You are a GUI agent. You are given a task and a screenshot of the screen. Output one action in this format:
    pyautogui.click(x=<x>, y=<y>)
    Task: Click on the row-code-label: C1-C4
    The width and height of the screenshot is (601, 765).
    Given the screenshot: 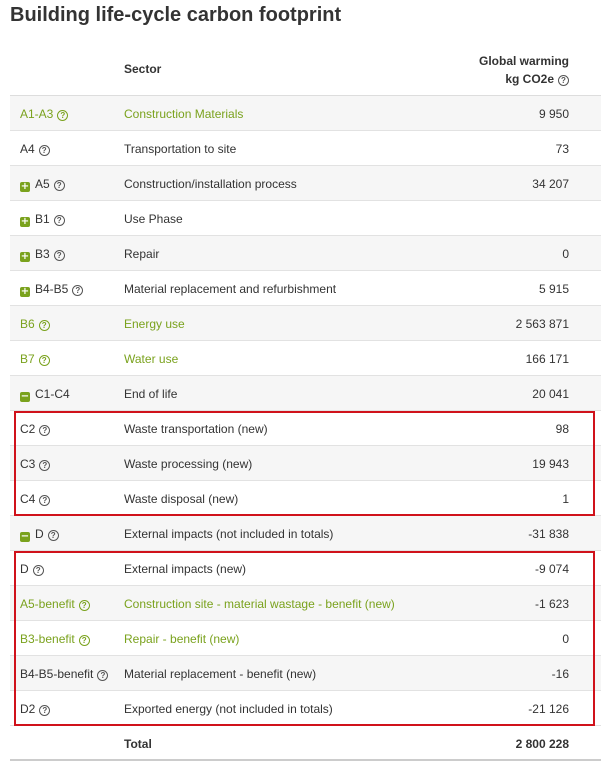 What is the action you would take?
    pyautogui.click(x=52, y=394)
    